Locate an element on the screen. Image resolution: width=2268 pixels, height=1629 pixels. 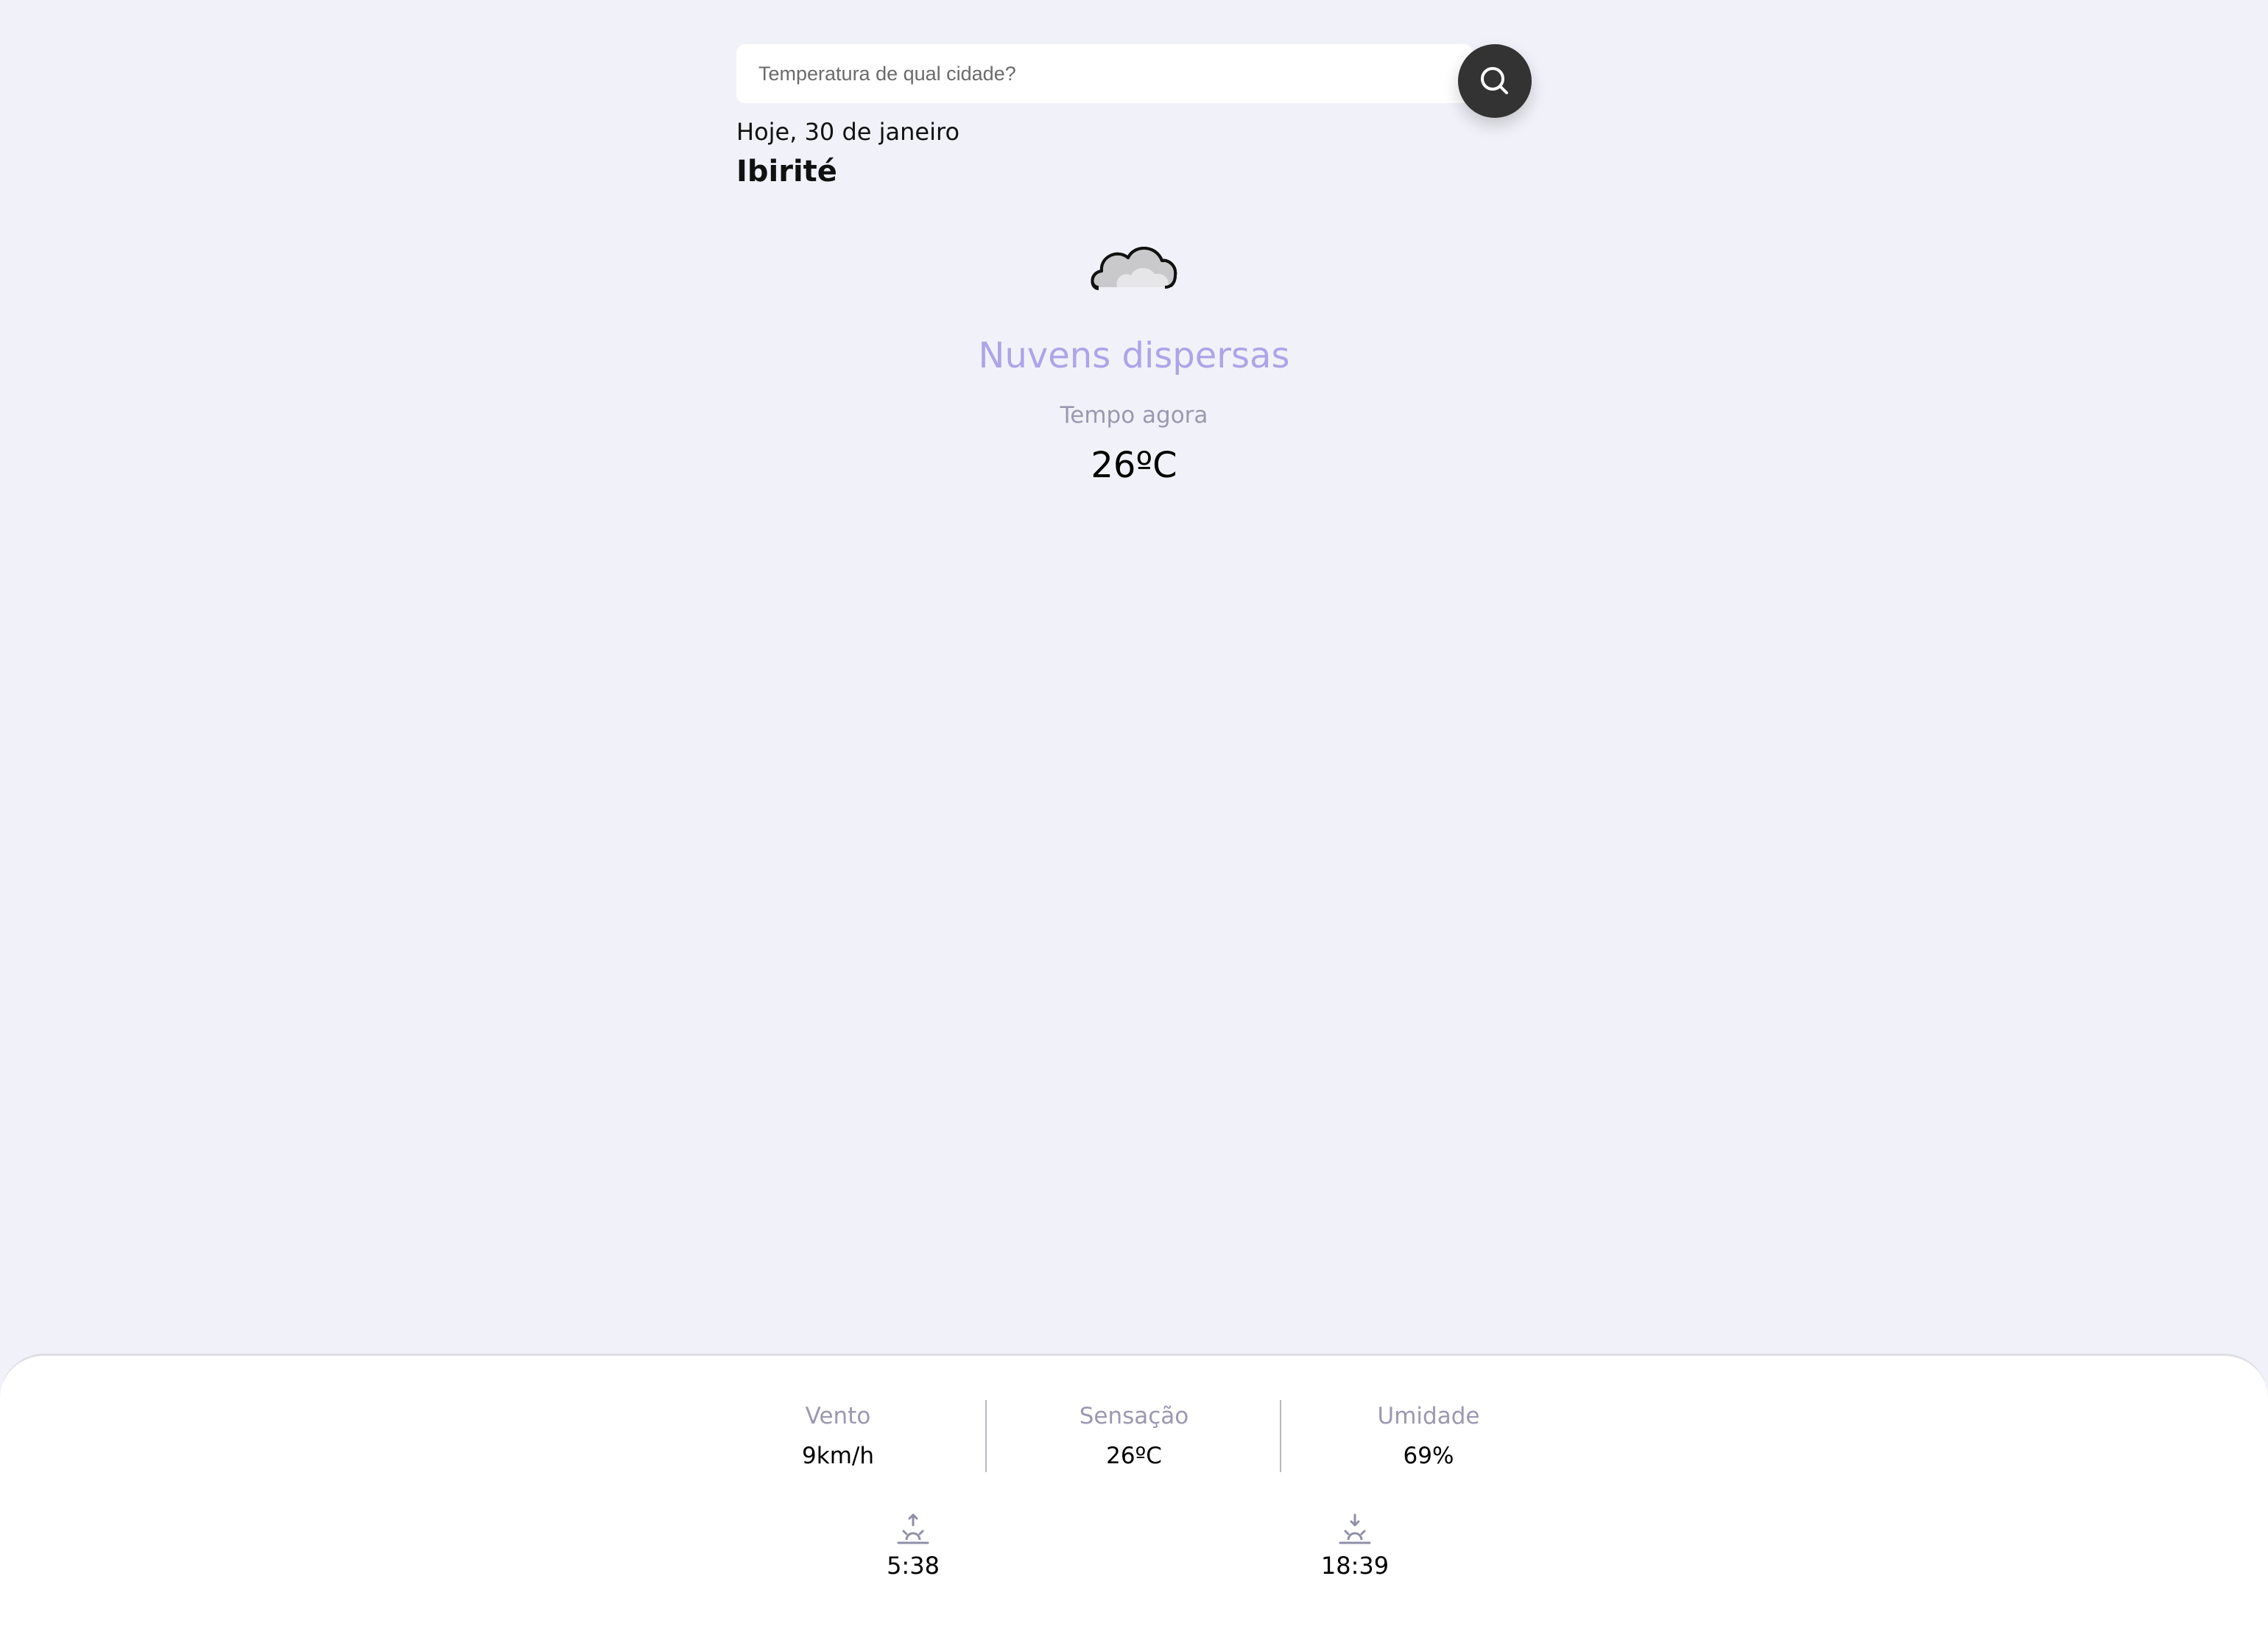
sunrise-block: 5:38 is located at coordinates (913, 1546).